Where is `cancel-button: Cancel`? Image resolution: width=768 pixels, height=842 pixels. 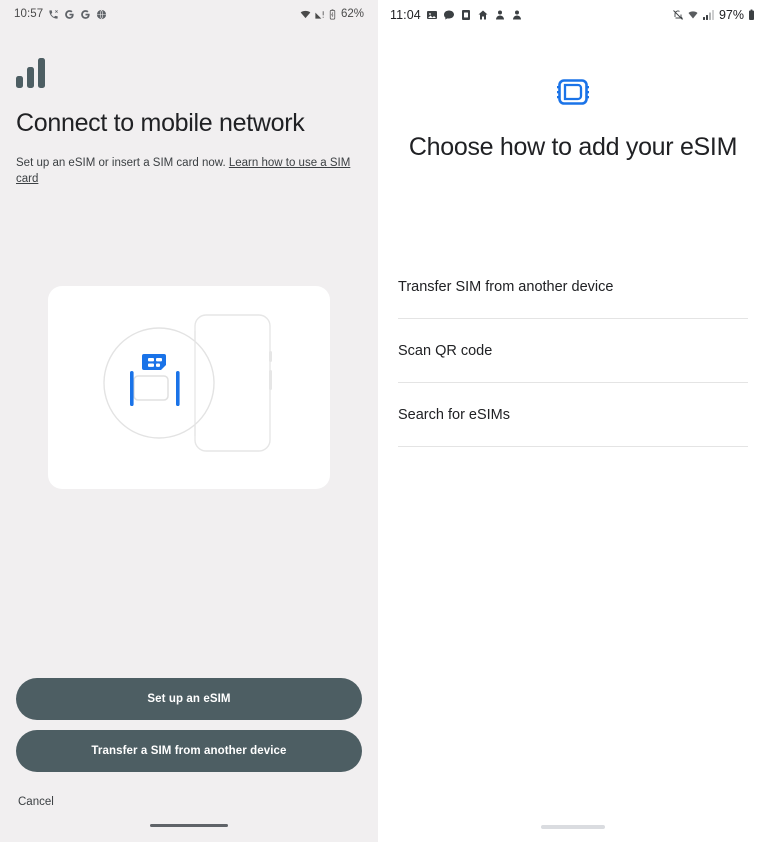
cancel-button: Cancel is located at coordinates (189, 795).